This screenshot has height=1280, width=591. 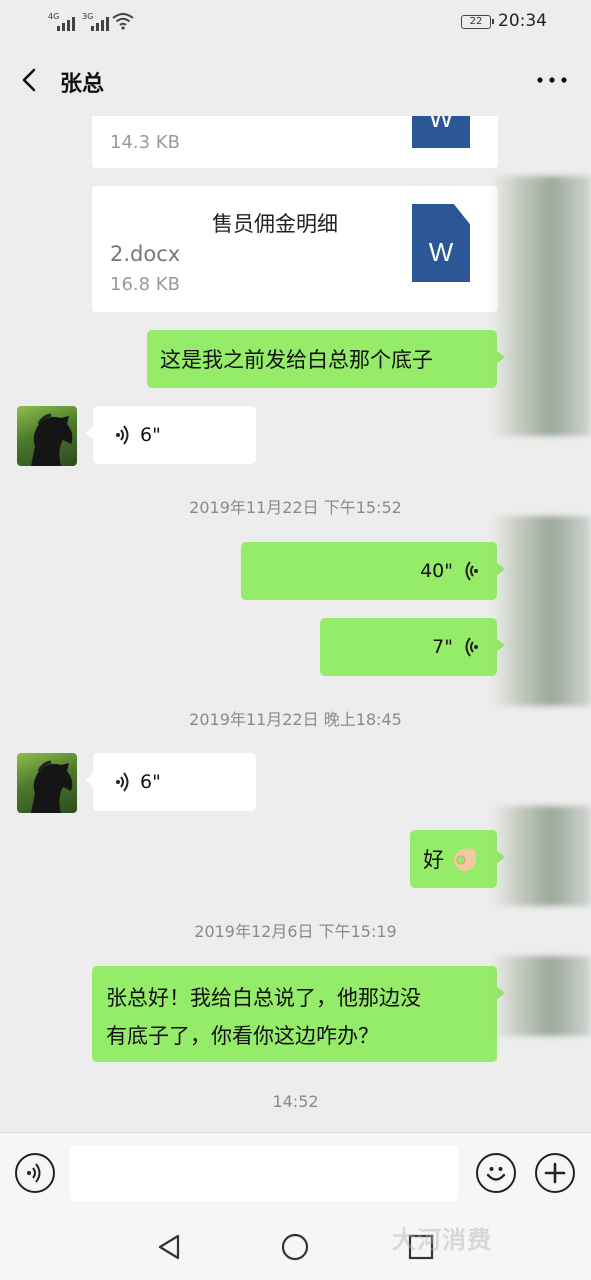 I want to click on emoji-button, so click(x=496, y=1173).